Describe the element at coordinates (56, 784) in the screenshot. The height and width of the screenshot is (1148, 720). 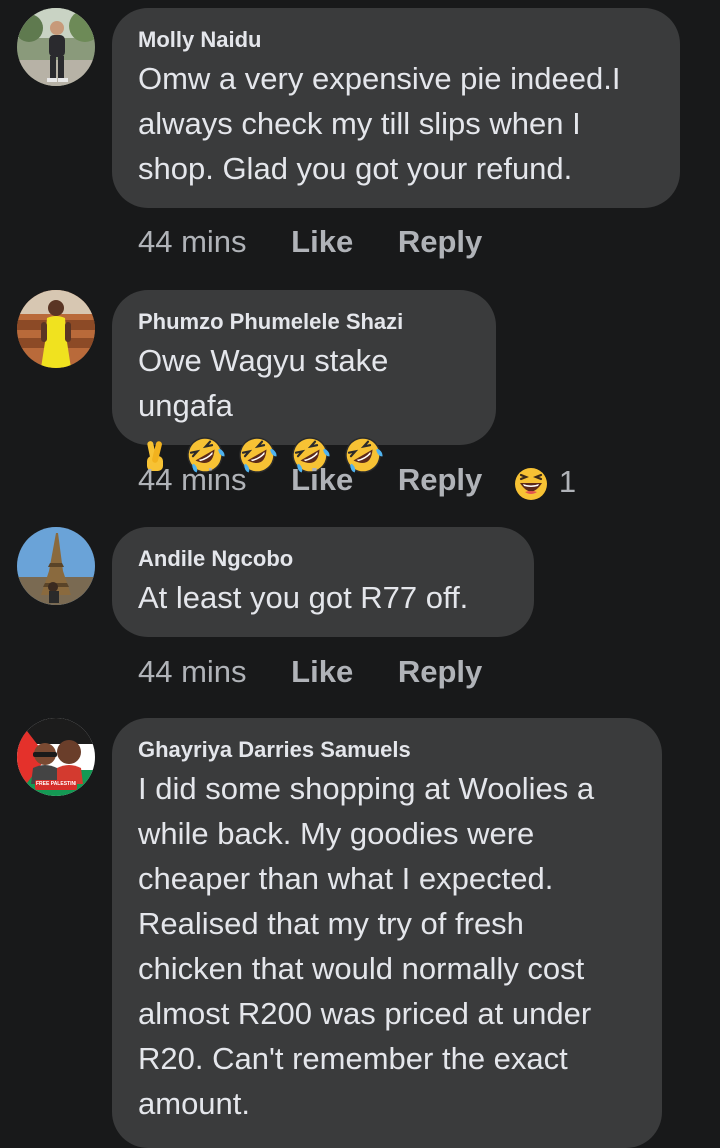
I see `avatar-badge-text: FREE PALESTINE` at that location.